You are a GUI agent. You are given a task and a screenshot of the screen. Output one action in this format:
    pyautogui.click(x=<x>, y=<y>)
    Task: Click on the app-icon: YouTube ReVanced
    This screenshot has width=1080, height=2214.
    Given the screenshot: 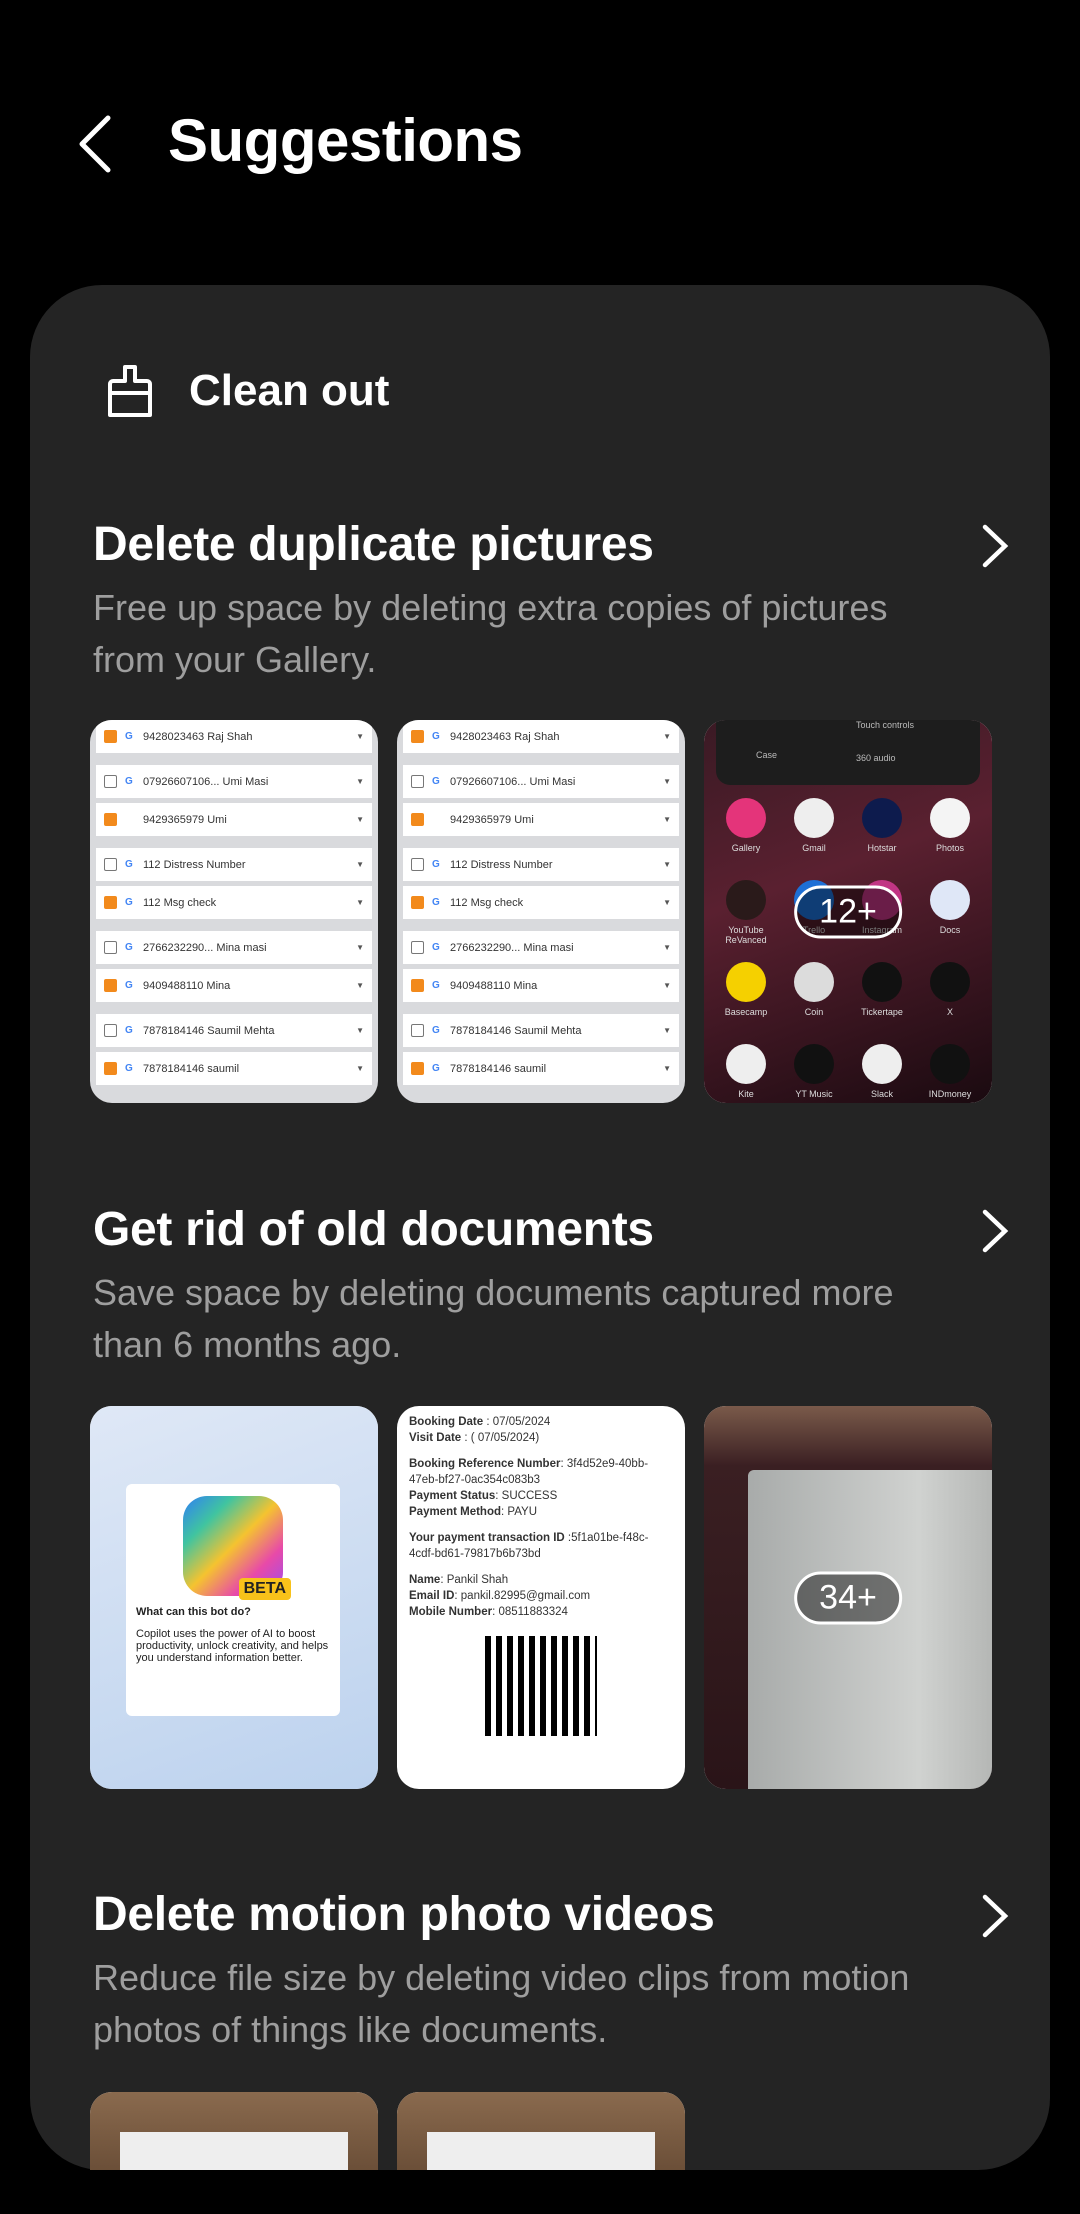 What is the action you would take?
    pyautogui.click(x=746, y=915)
    